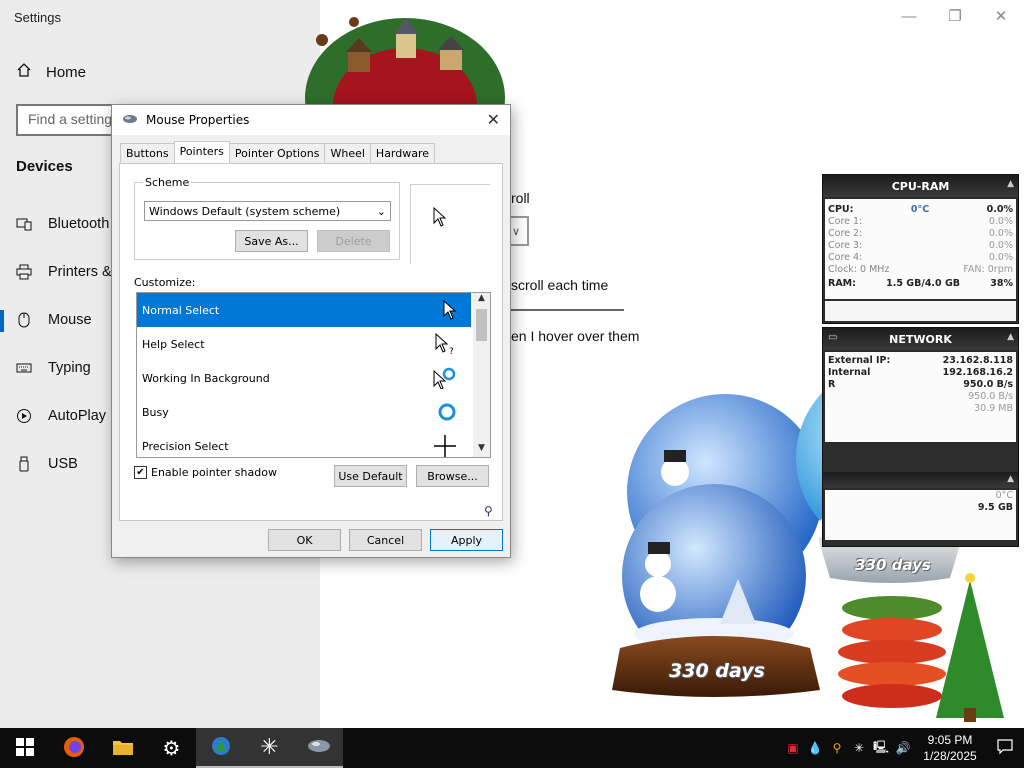 This screenshot has width=1024, height=768. I want to click on list-scrollbar: ▲ ▼, so click(481, 375).